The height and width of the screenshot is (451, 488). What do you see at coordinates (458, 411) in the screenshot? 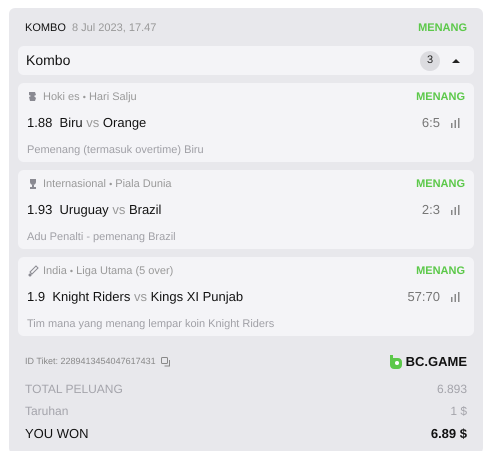
I see `summary-value: 1 $` at bounding box center [458, 411].